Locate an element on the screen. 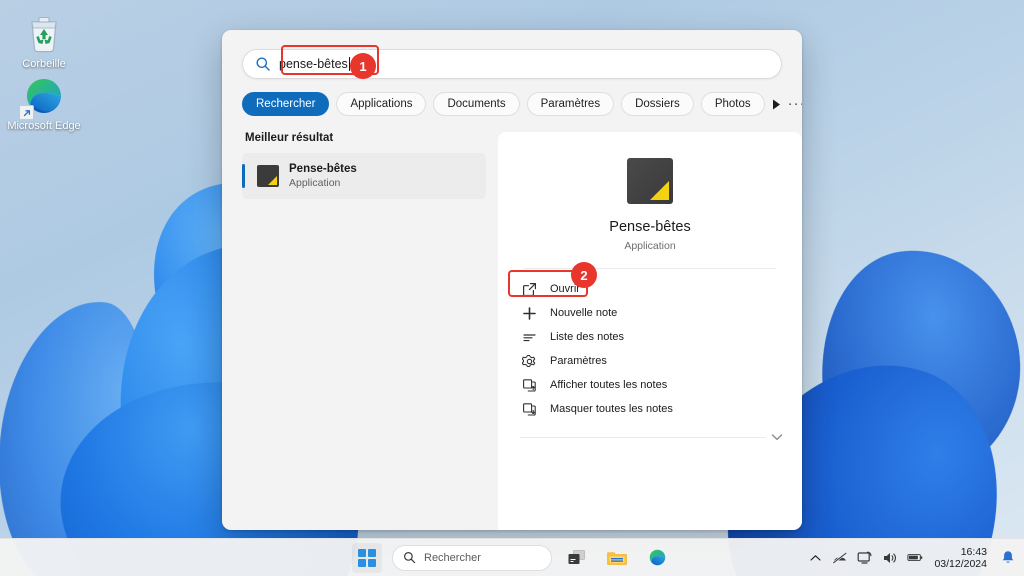 The image size is (1024, 576). clock-time: 16:43 is located at coordinates (973, 551).